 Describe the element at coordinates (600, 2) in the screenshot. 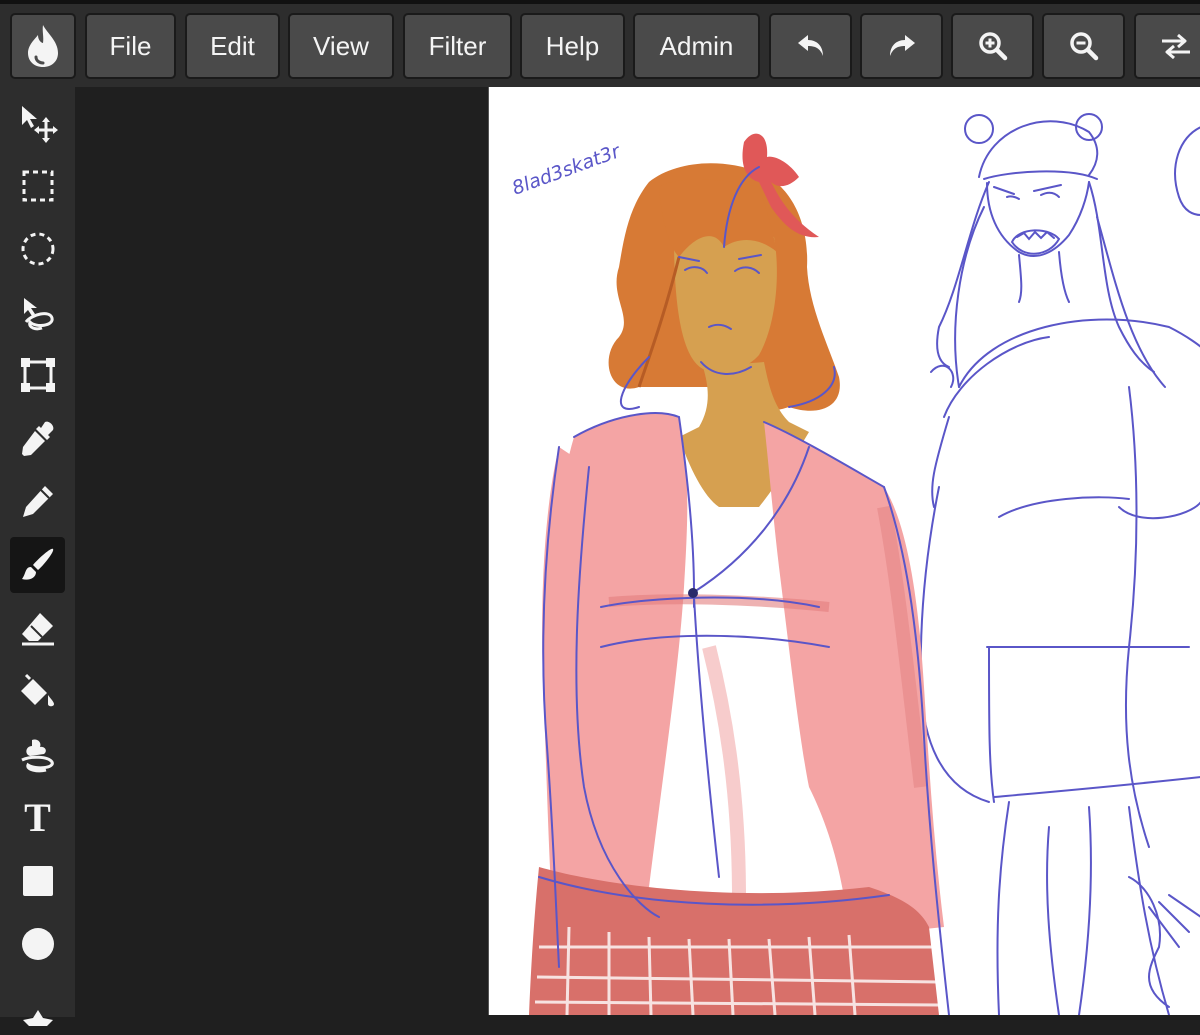

I see `top-edge-strip` at that location.